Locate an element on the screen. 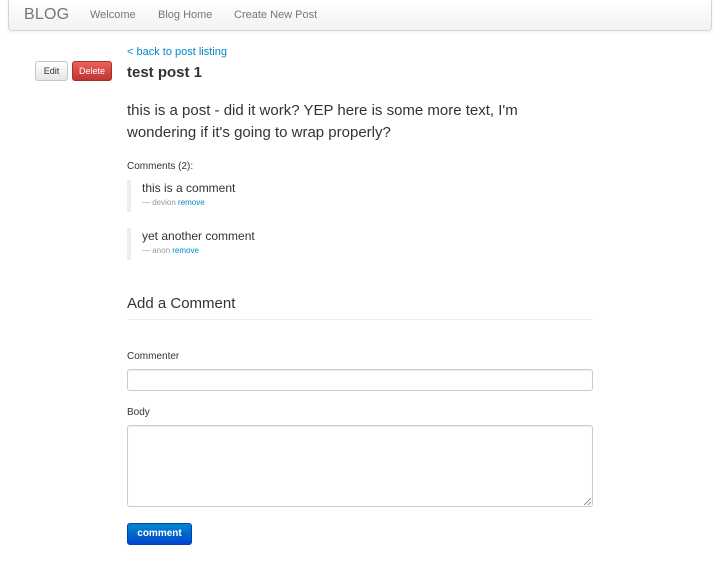  resize-handle is located at coordinates (587, 501).